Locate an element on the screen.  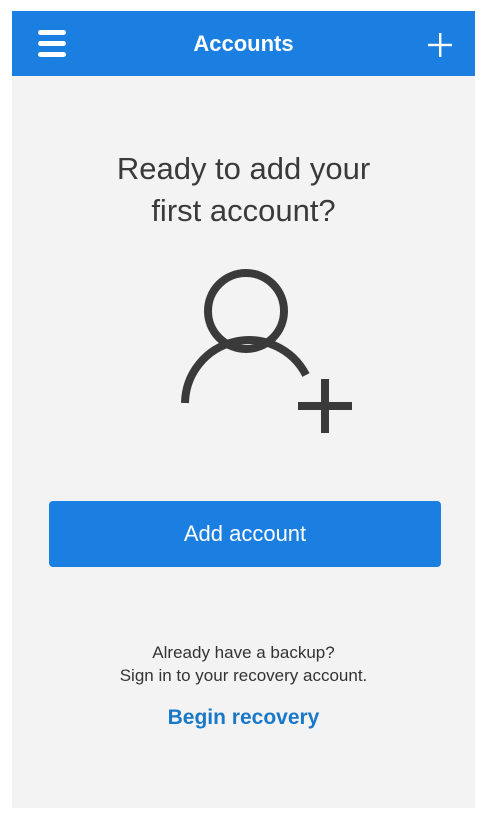
heading-line-1: Ready to add your is located at coordinates (243, 168).